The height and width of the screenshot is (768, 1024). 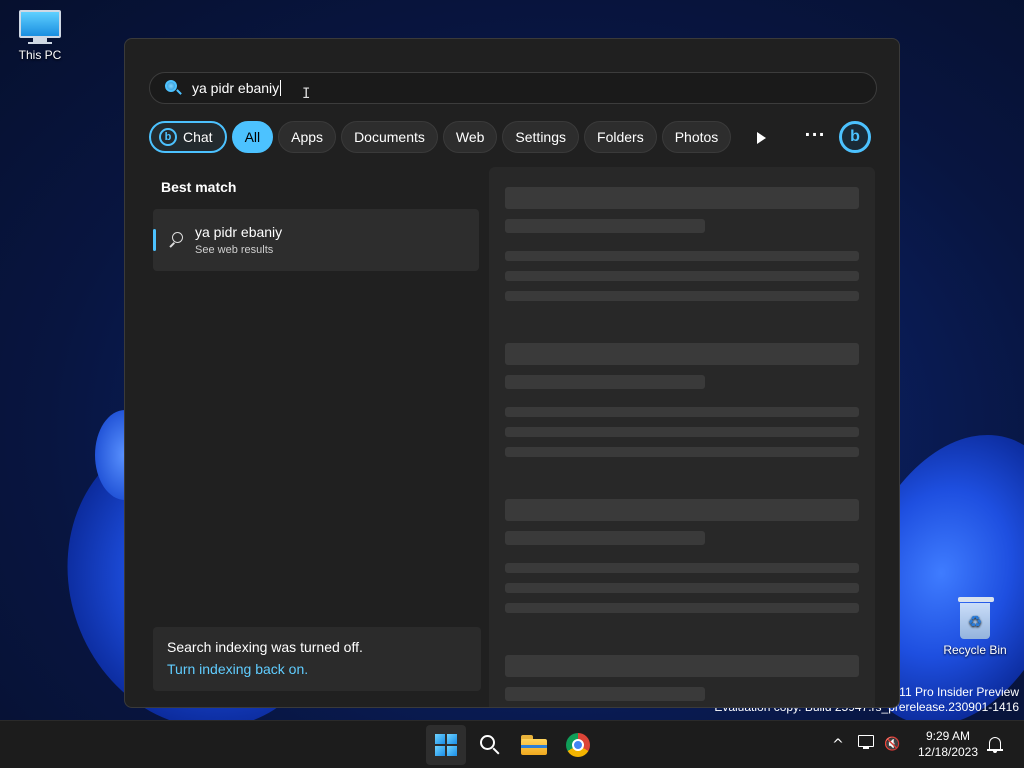 I want to click on selection-accent, so click(x=154, y=240).